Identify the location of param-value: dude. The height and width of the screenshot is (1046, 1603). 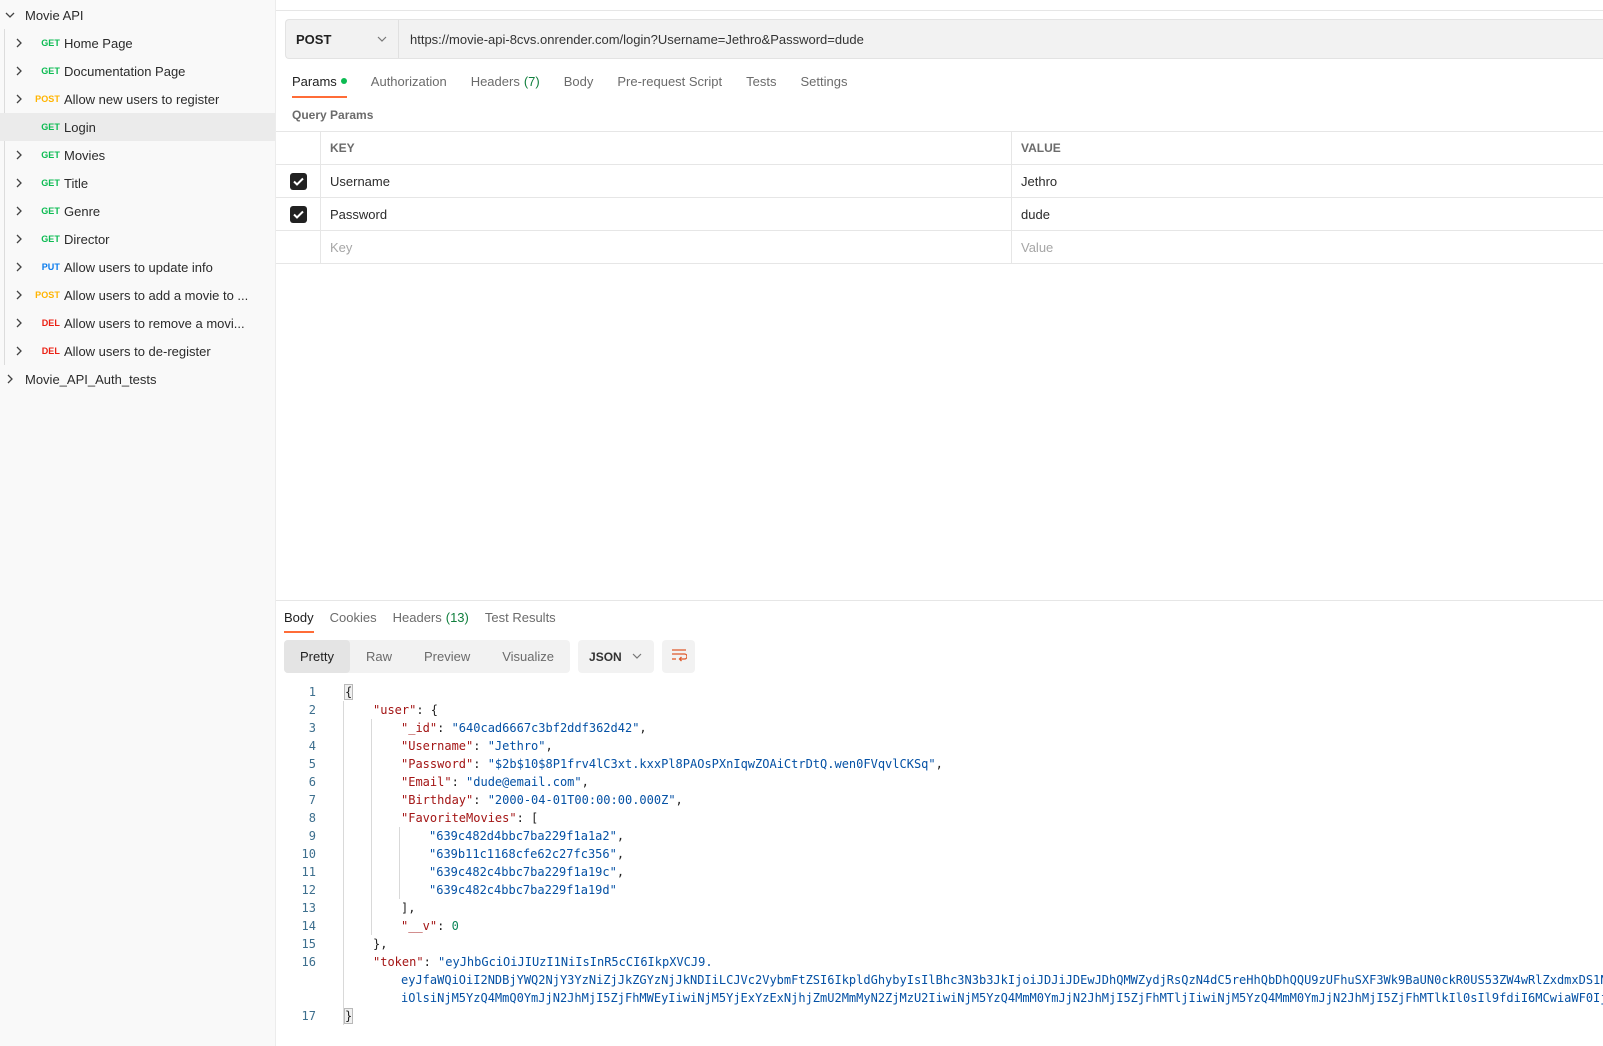
(1307, 214).